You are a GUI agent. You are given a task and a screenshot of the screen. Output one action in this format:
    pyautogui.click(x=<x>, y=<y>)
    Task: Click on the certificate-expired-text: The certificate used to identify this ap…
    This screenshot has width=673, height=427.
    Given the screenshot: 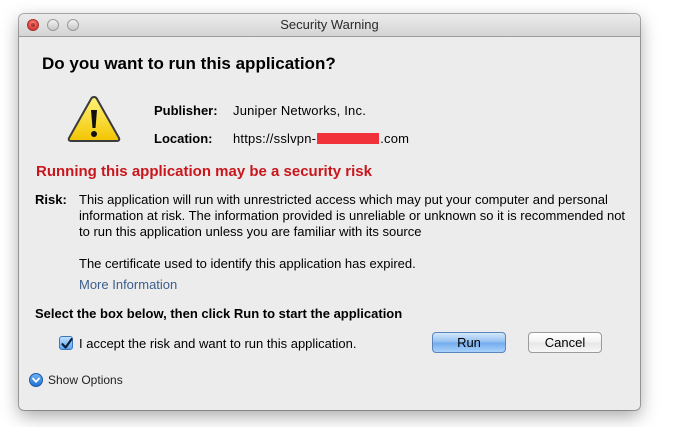 What is the action you would take?
    pyautogui.click(x=247, y=263)
    